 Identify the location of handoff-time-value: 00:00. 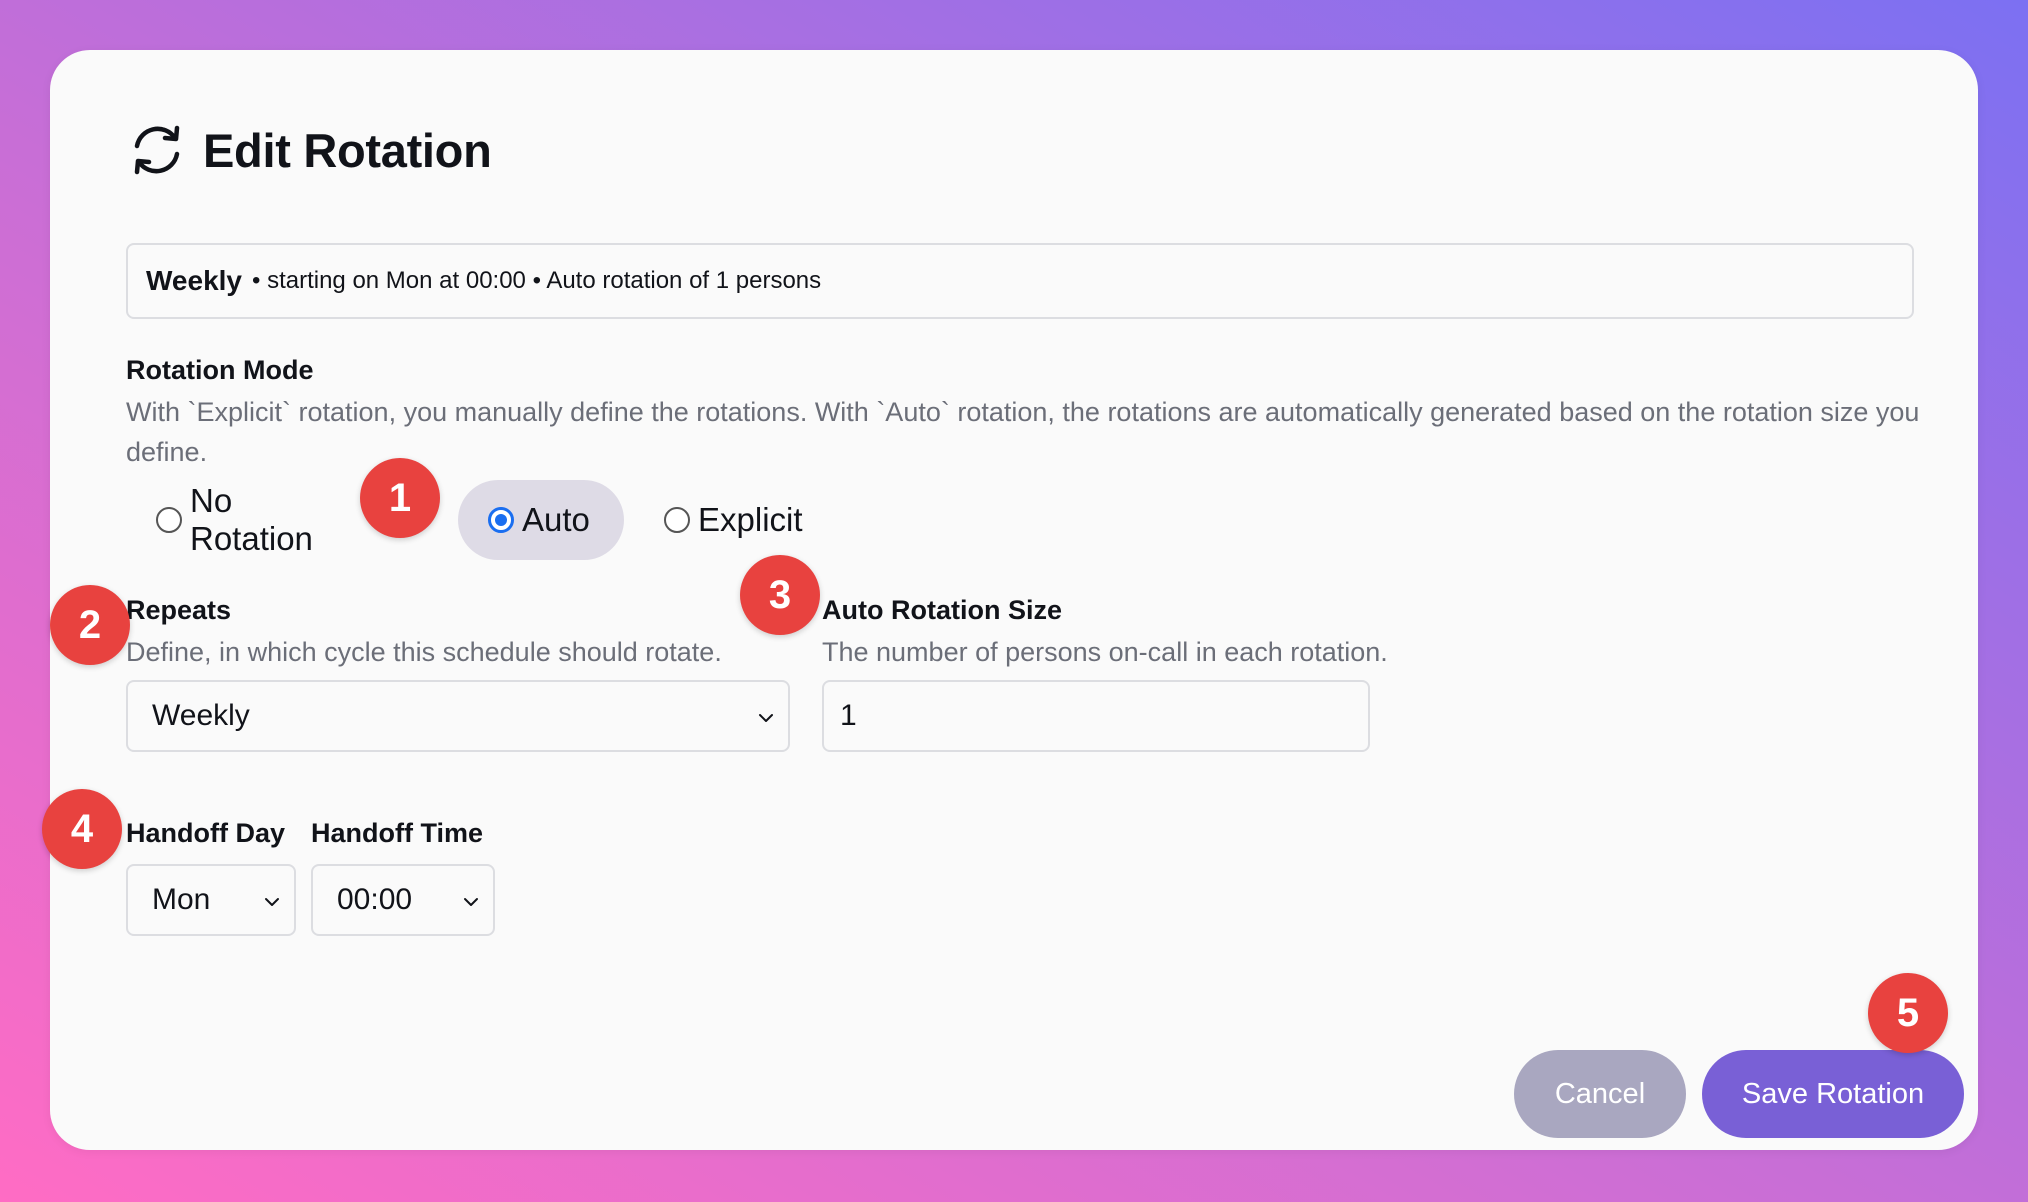
(375, 899).